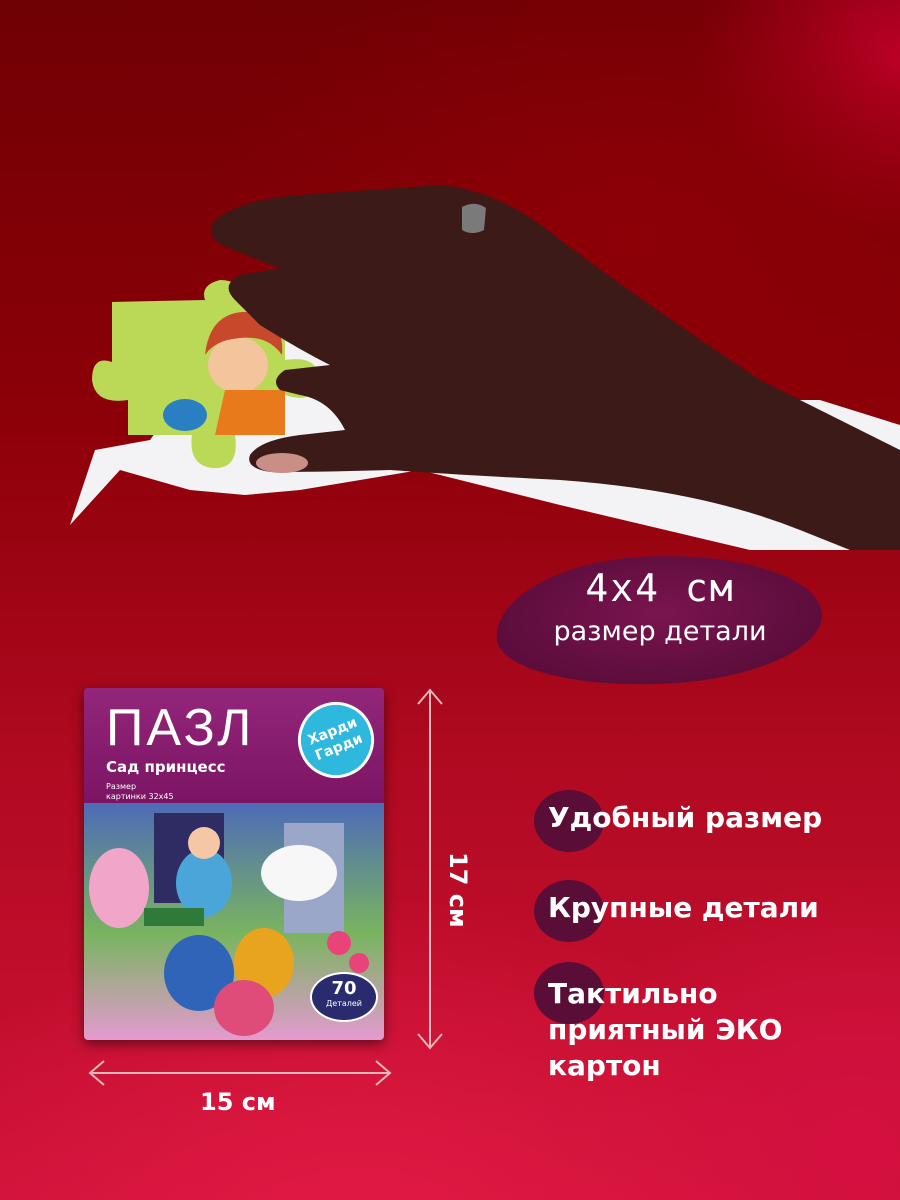 This screenshot has width=900, height=1200. Describe the element at coordinates (665, 1029) in the screenshot. I see `feature-item: Тактильно приятный ЭКО картон` at that location.